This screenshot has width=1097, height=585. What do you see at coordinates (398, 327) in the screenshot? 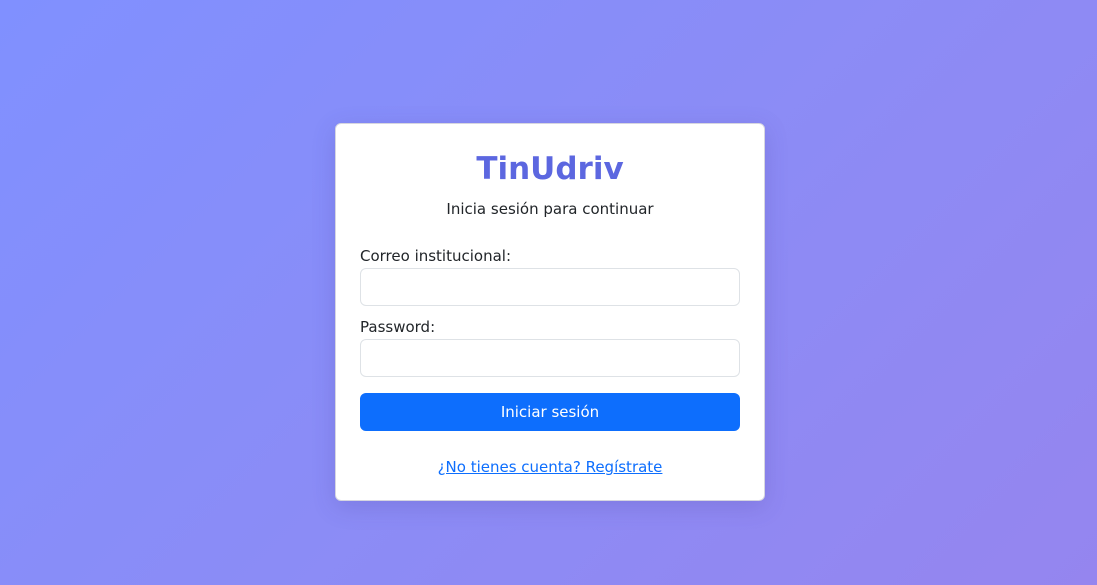
I see `password-label: Password:` at bounding box center [398, 327].